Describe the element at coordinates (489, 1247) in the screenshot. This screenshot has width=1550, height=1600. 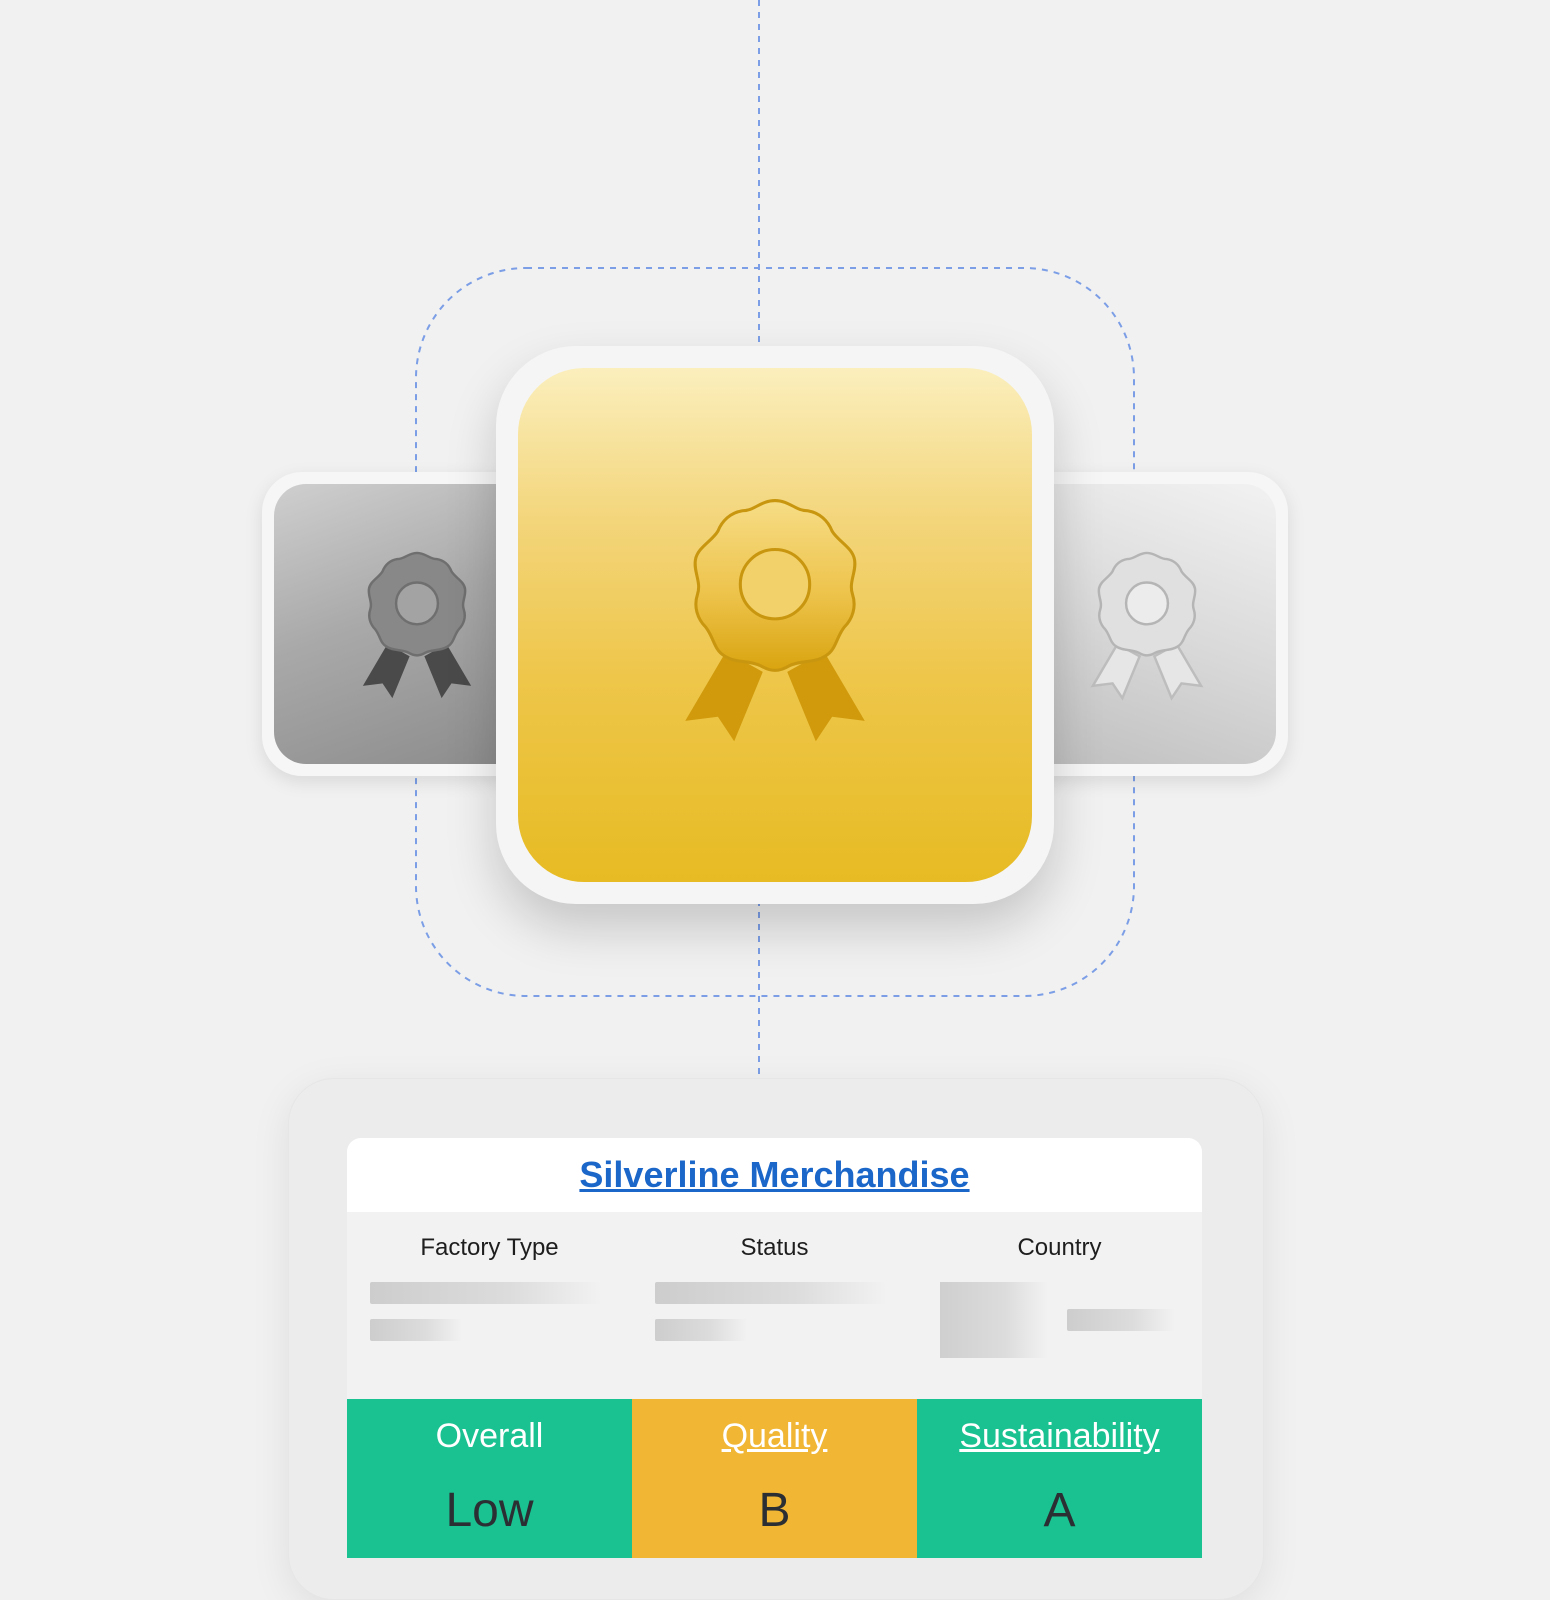
I see `factory-type-label: Factory Type` at that location.